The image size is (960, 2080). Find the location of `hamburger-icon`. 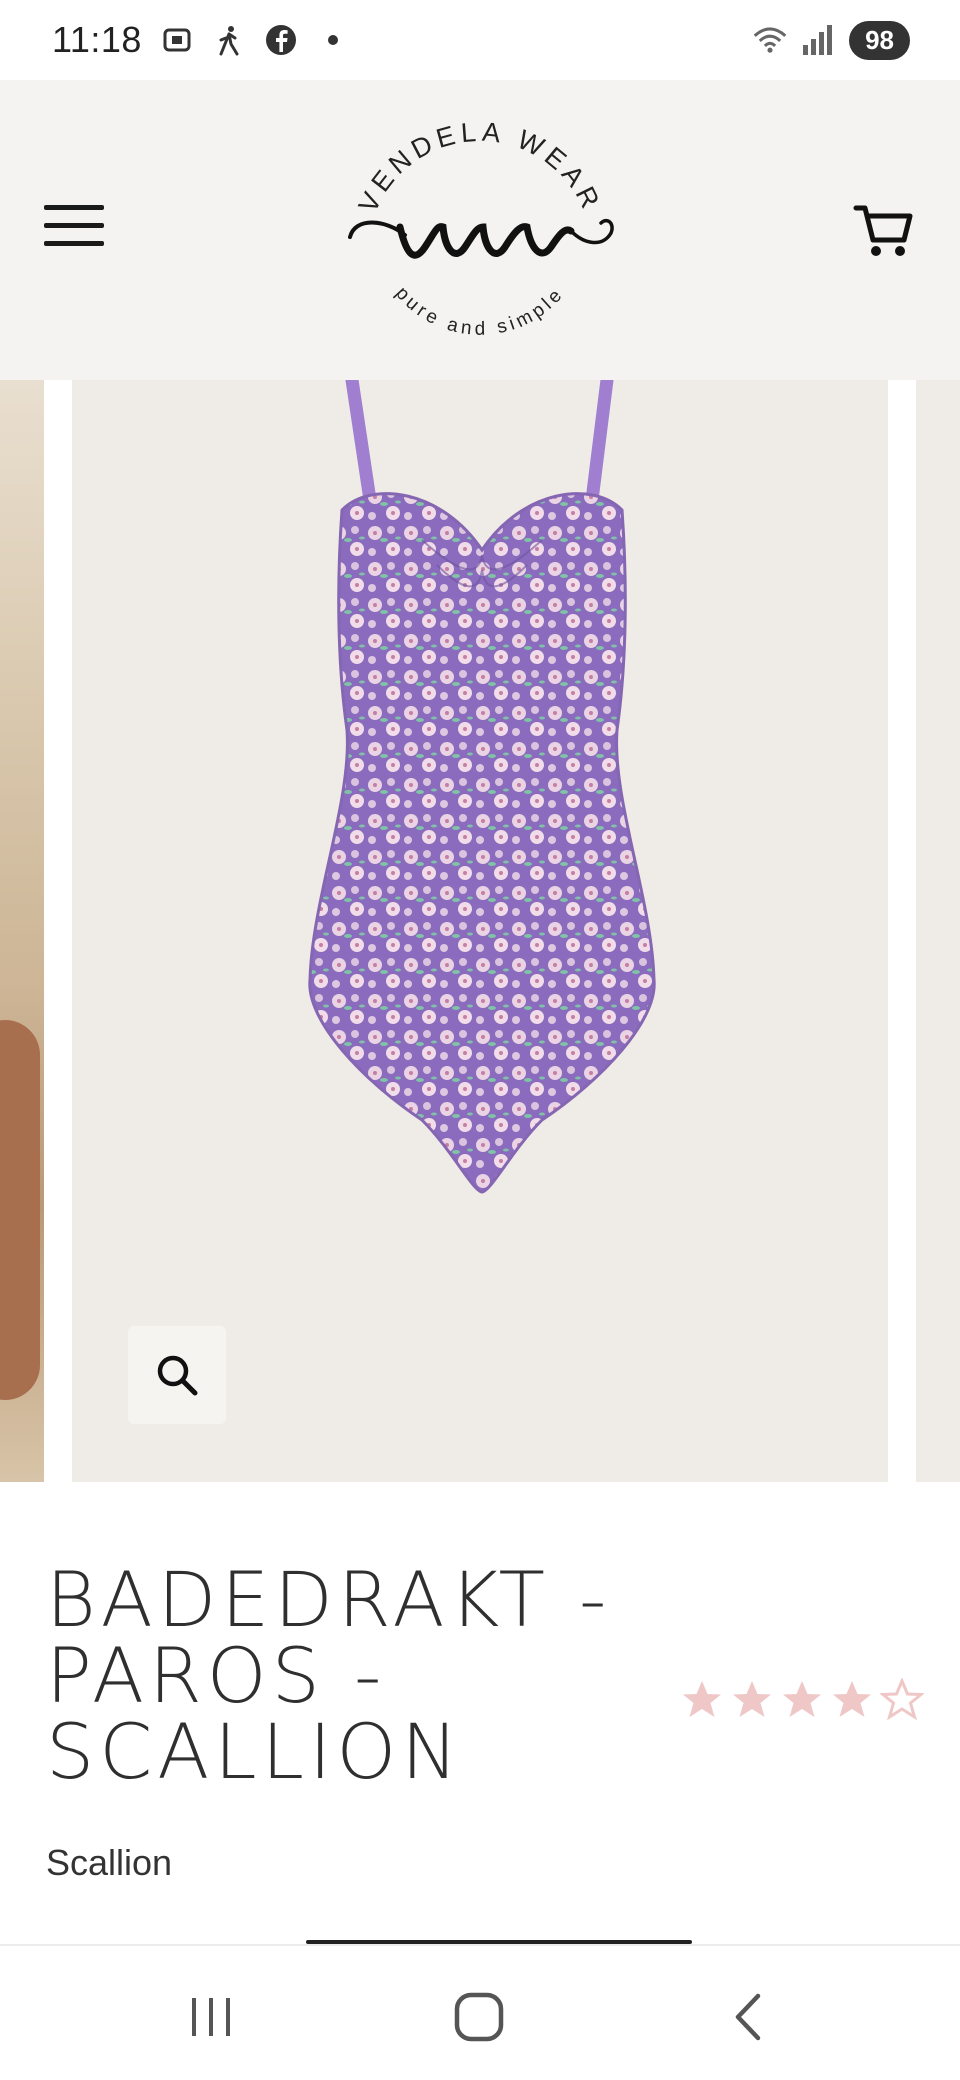

hamburger-icon is located at coordinates (74, 225).